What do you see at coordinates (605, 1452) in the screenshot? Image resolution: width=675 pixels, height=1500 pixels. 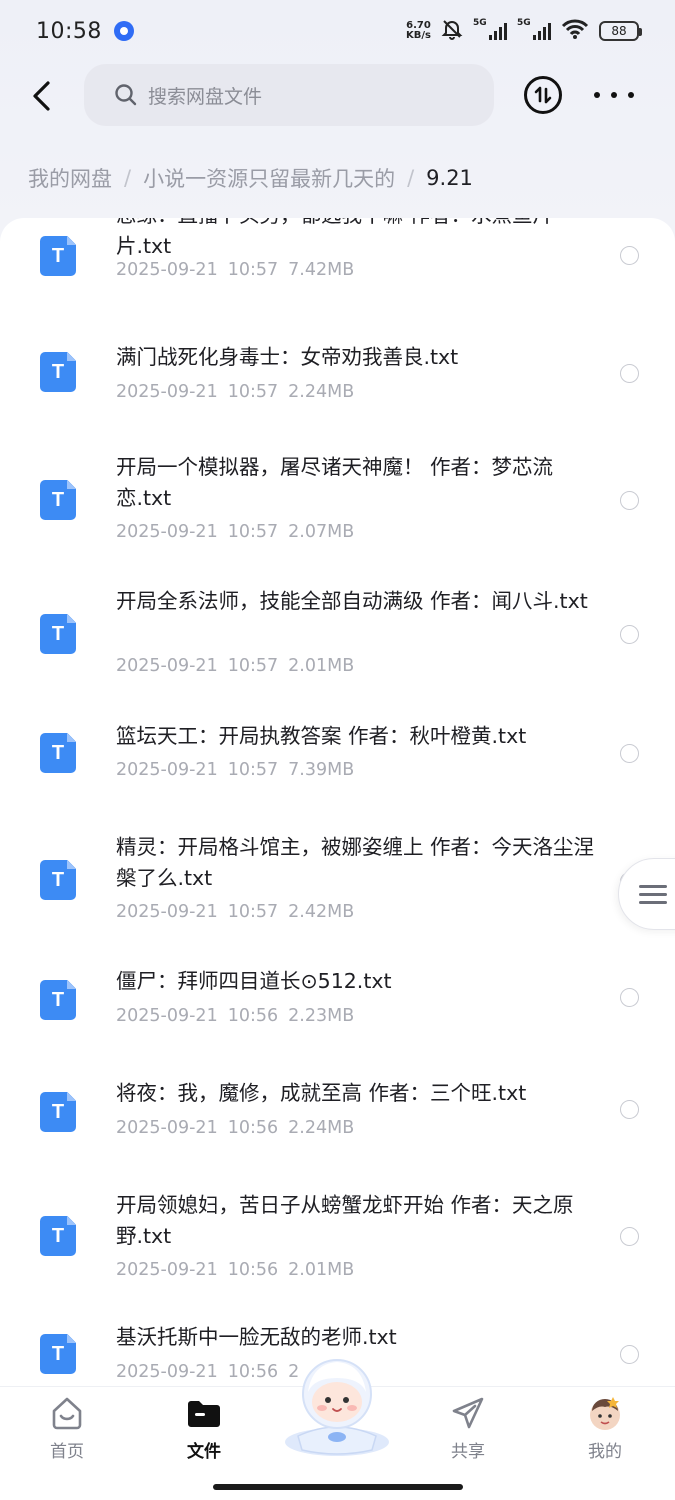 I see `nav-label-mine: 我的` at bounding box center [605, 1452].